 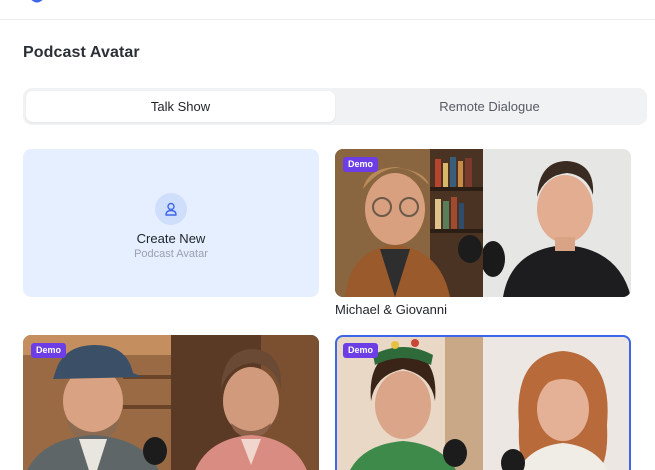 What do you see at coordinates (171, 209) in the screenshot?
I see `person-icon` at bounding box center [171, 209].